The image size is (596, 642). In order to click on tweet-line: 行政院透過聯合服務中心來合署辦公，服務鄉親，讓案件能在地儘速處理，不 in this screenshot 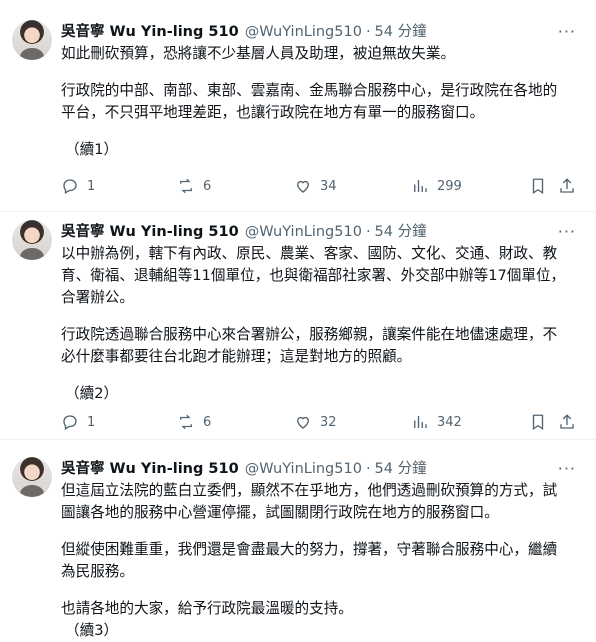, I will do `click(309, 334)`.